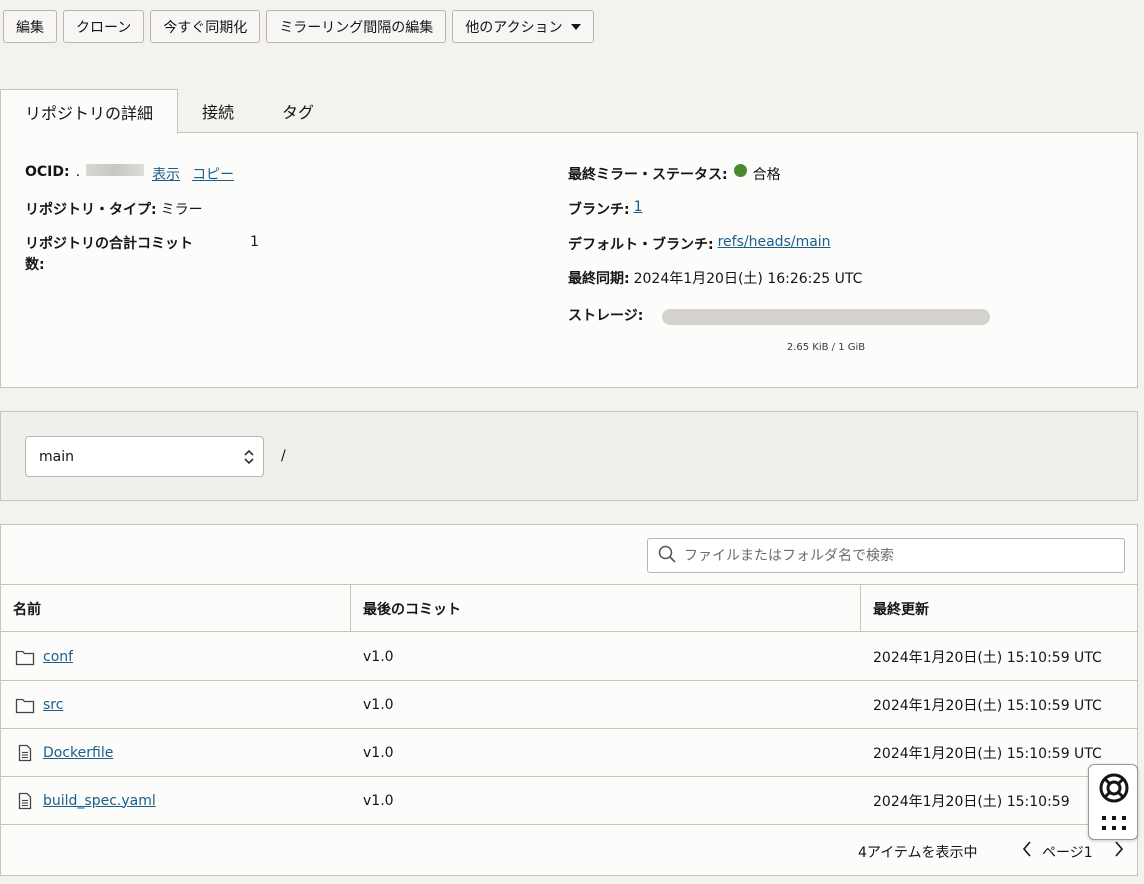 This screenshot has width=1144, height=884. Describe the element at coordinates (218, 111) in the screenshot. I see `tab-connection: 接続` at that location.